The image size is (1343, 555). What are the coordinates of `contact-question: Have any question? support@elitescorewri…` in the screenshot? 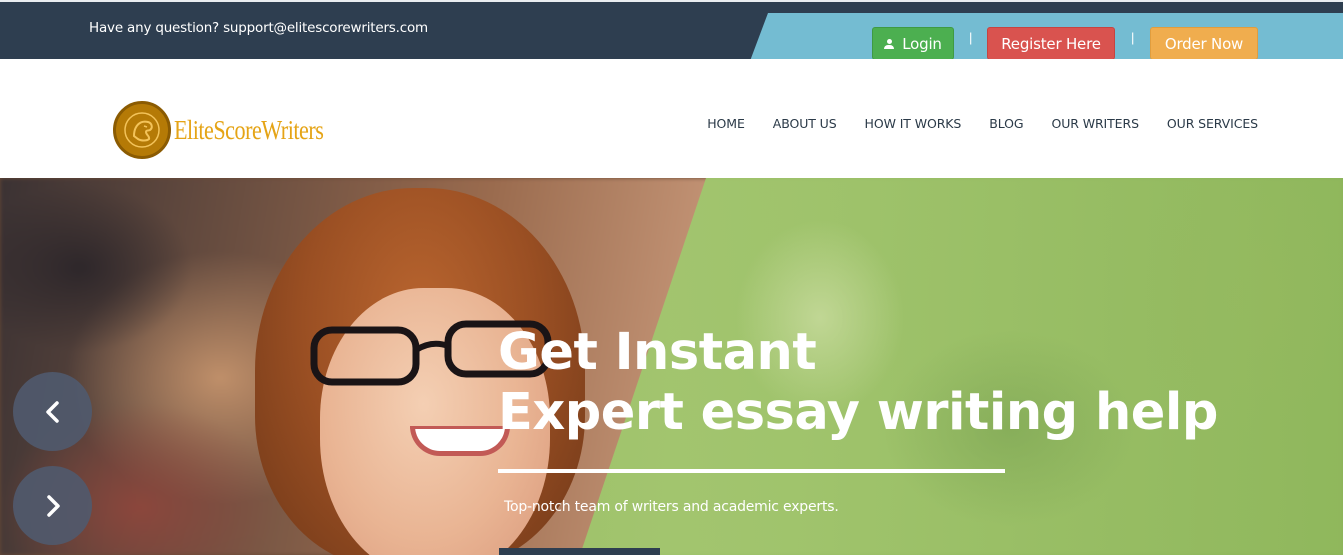 It's located at (258, 28).